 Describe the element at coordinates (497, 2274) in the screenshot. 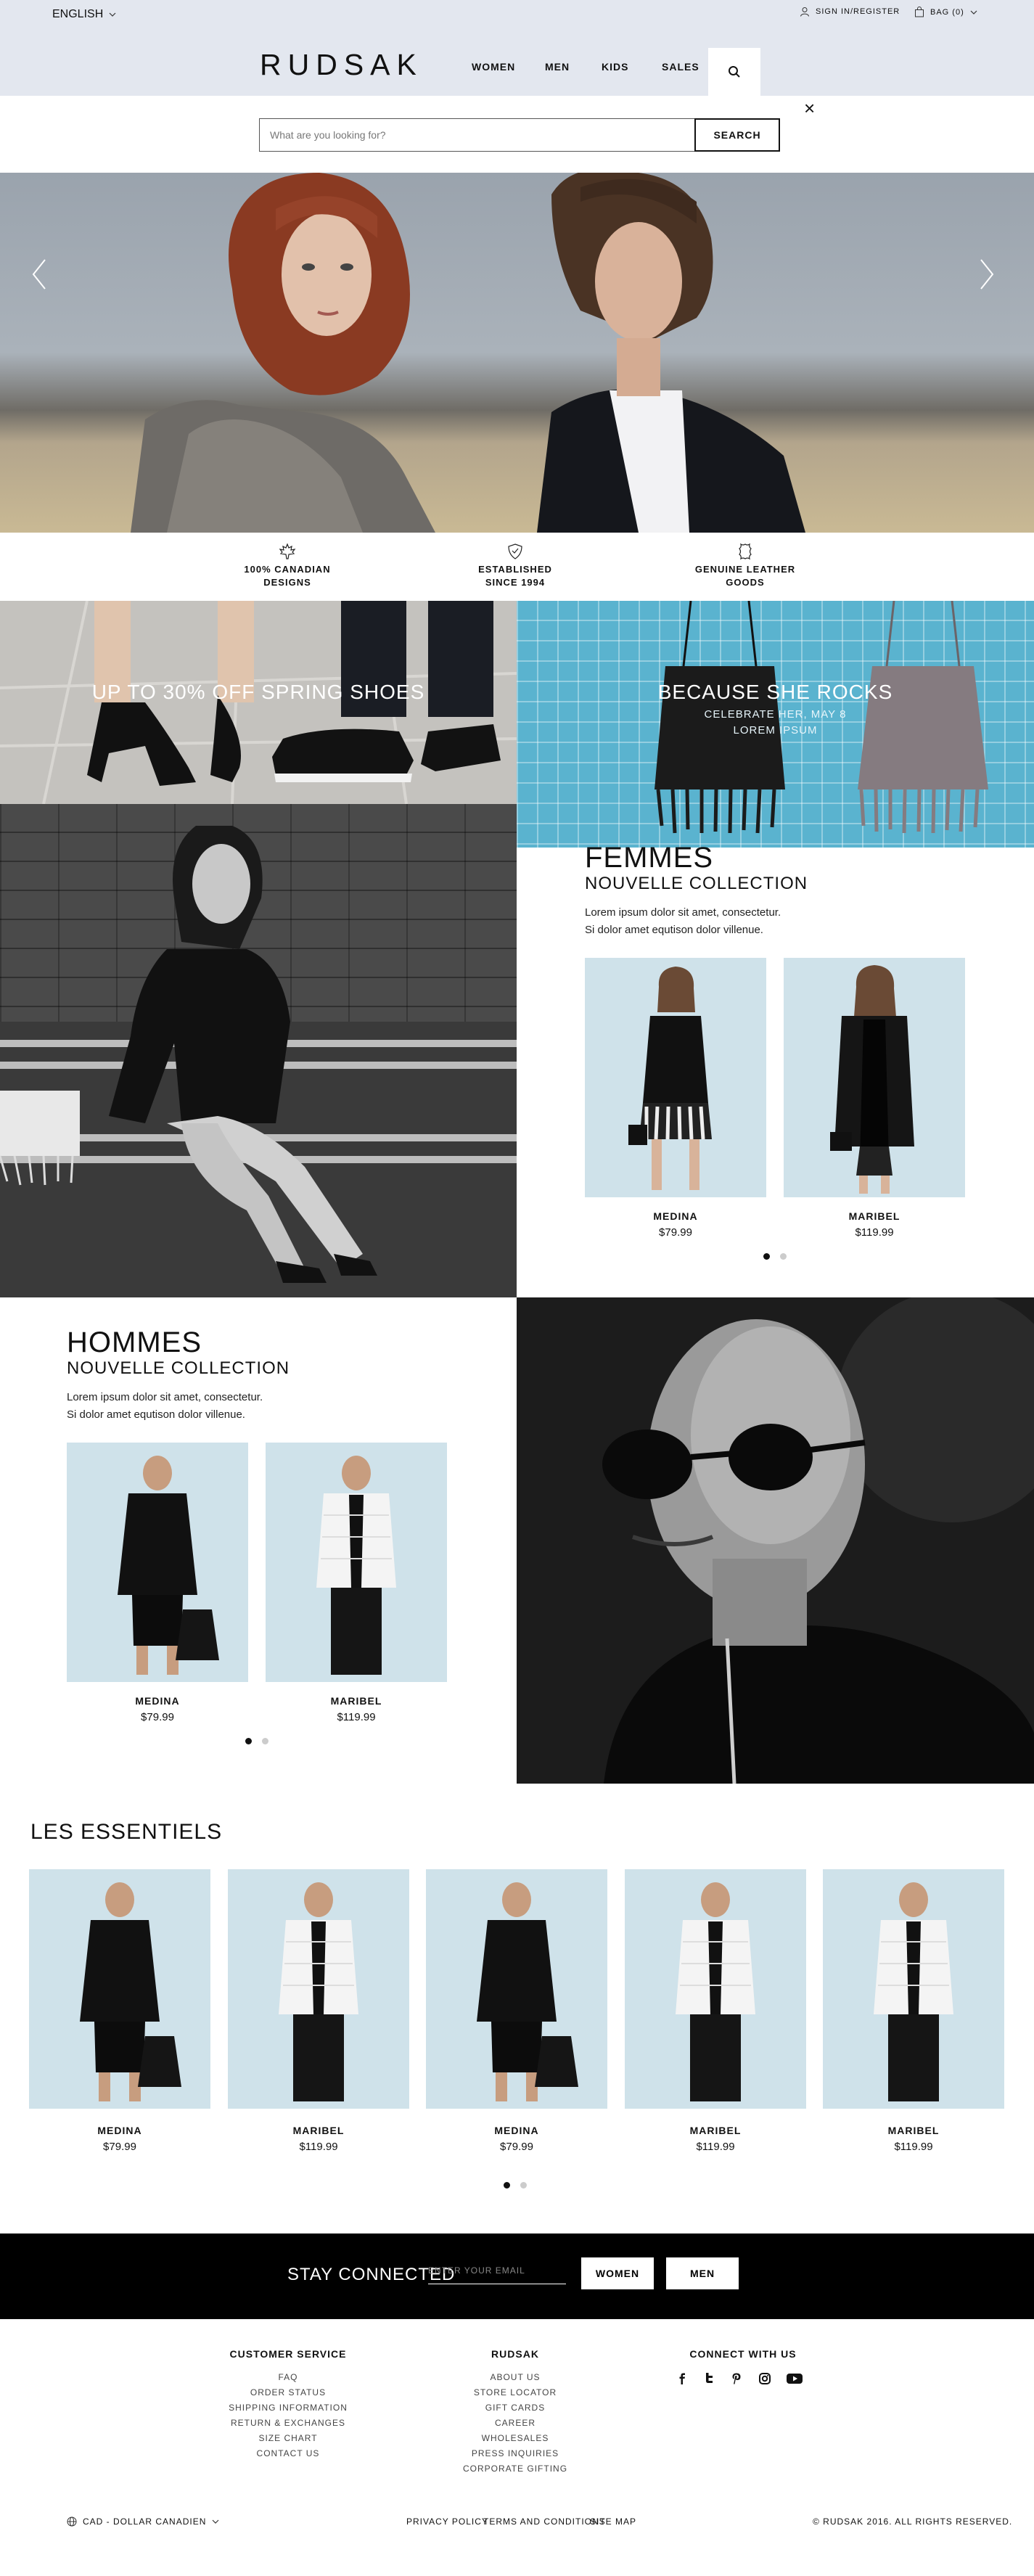

I see `email-input: ENTER YOUR EMAIL` at that location.